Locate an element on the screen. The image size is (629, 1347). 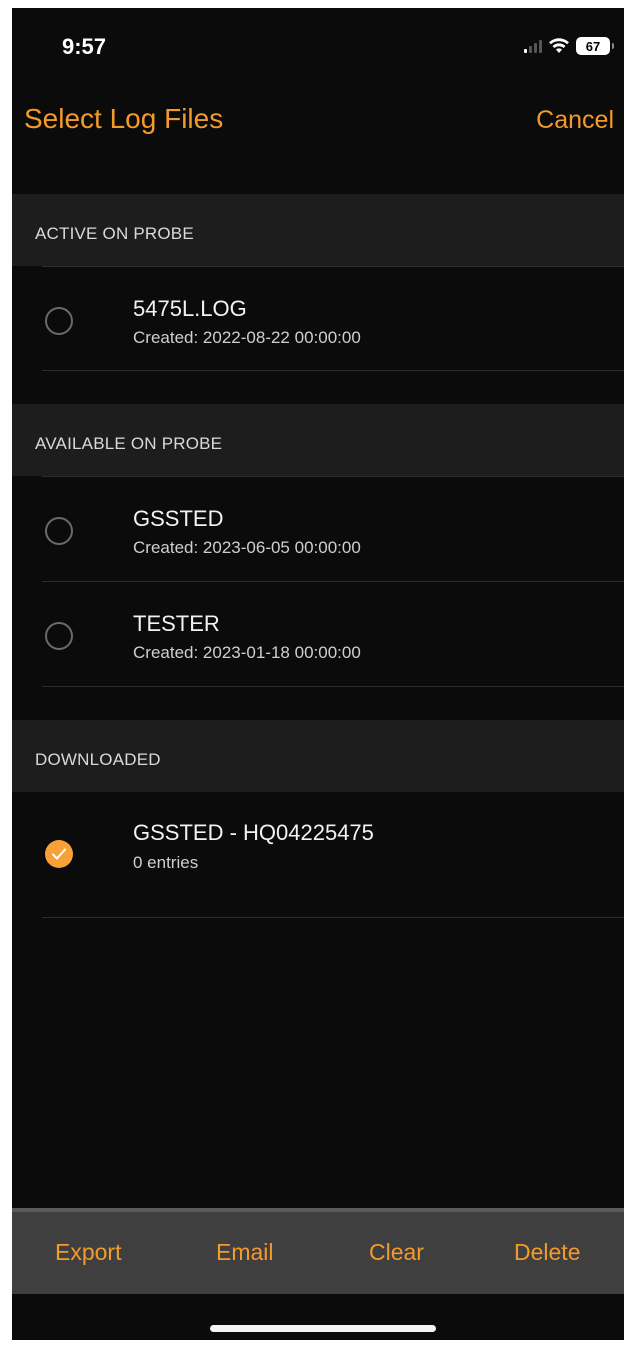
clear-button: Clear is located at coordinates (396, 1252).